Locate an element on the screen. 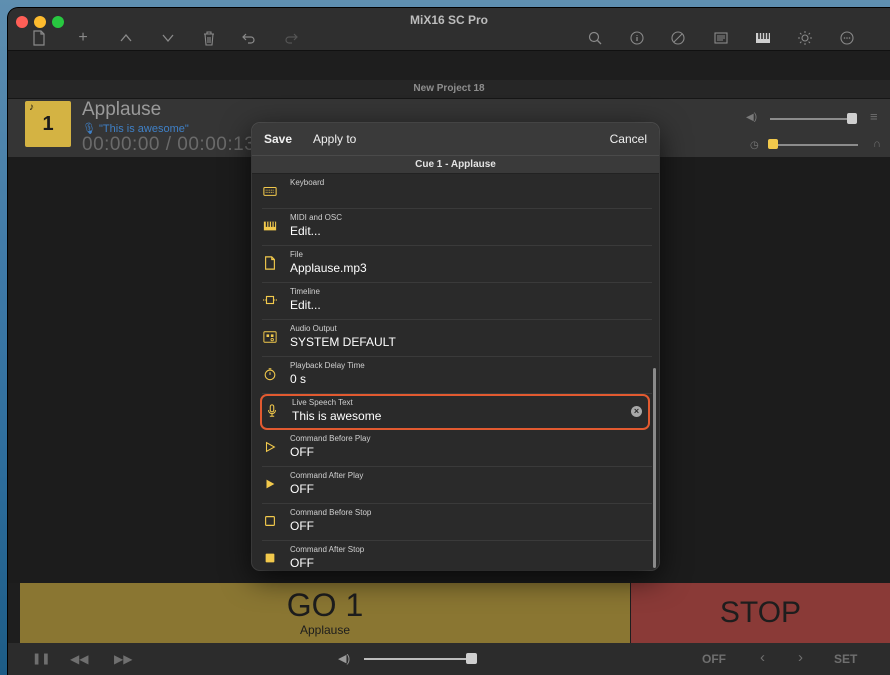 The width and height of the screenshot is (890, 675). position-slider-knob is located at coordinates (773, 144).